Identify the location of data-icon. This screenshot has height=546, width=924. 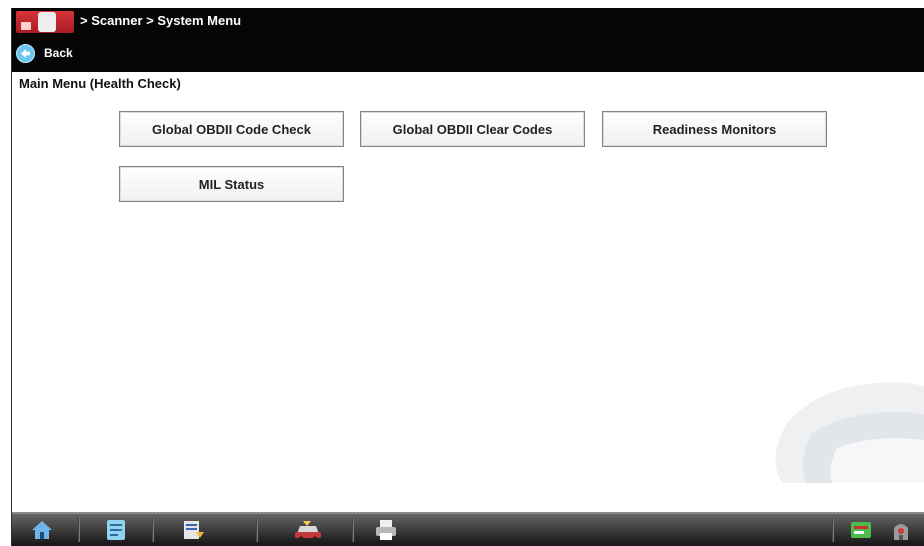
(194, 530).